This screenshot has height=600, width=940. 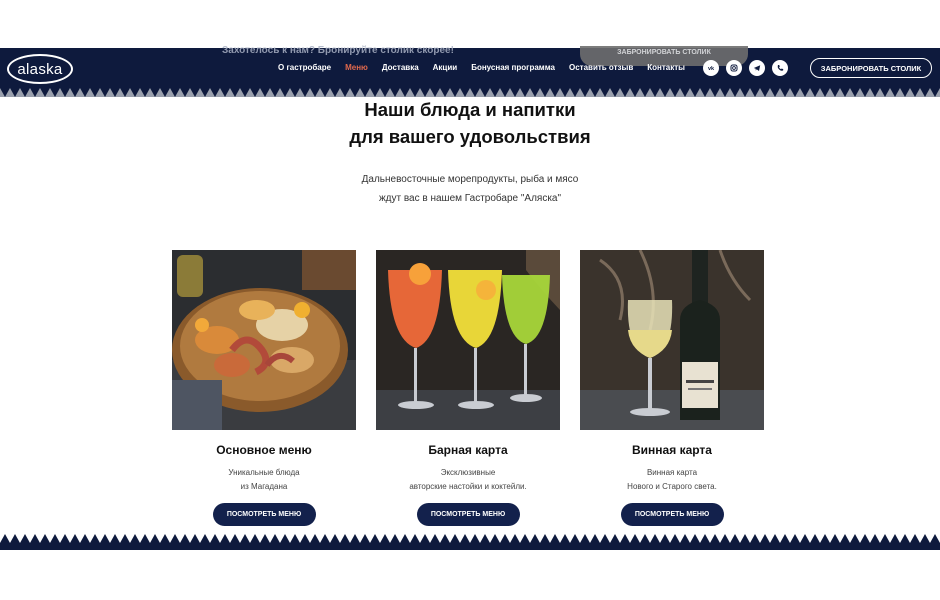 I want to click on nav-item-leave-review: Оставить отзыв, so click(x=601, y=67).